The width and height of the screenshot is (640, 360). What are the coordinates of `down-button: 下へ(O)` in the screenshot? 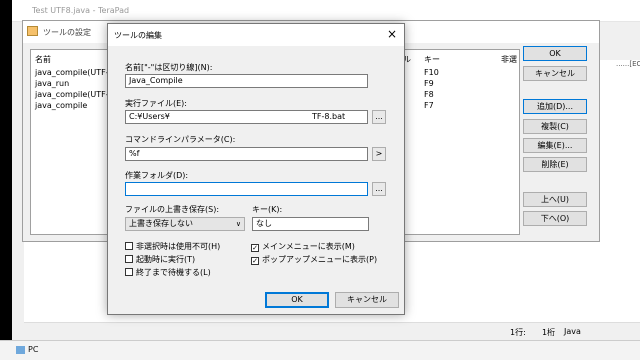 It's located at (555, 218).